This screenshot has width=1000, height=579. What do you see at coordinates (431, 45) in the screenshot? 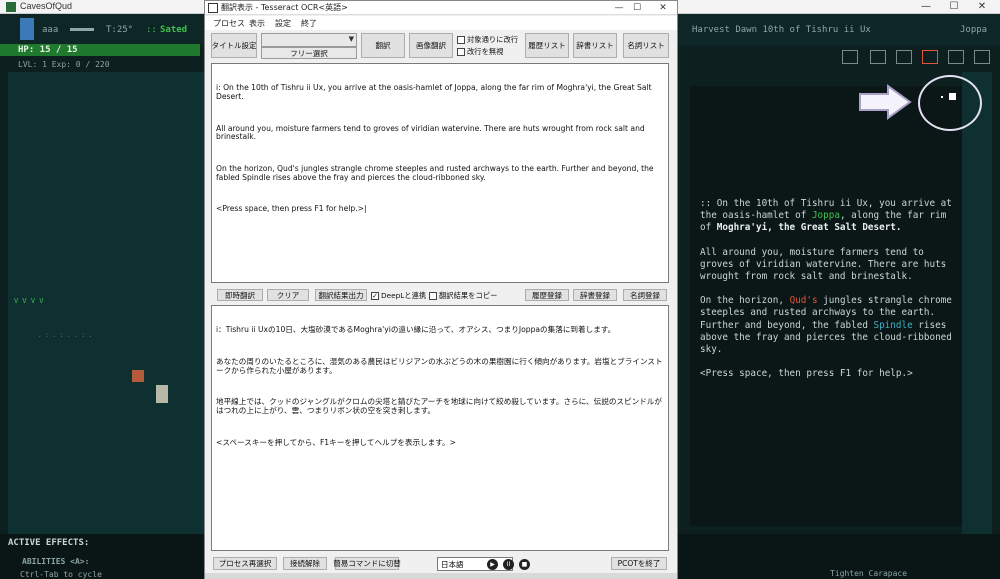
I see `image-translate-button: 画像翻訳` at bounding box center [431, 45].